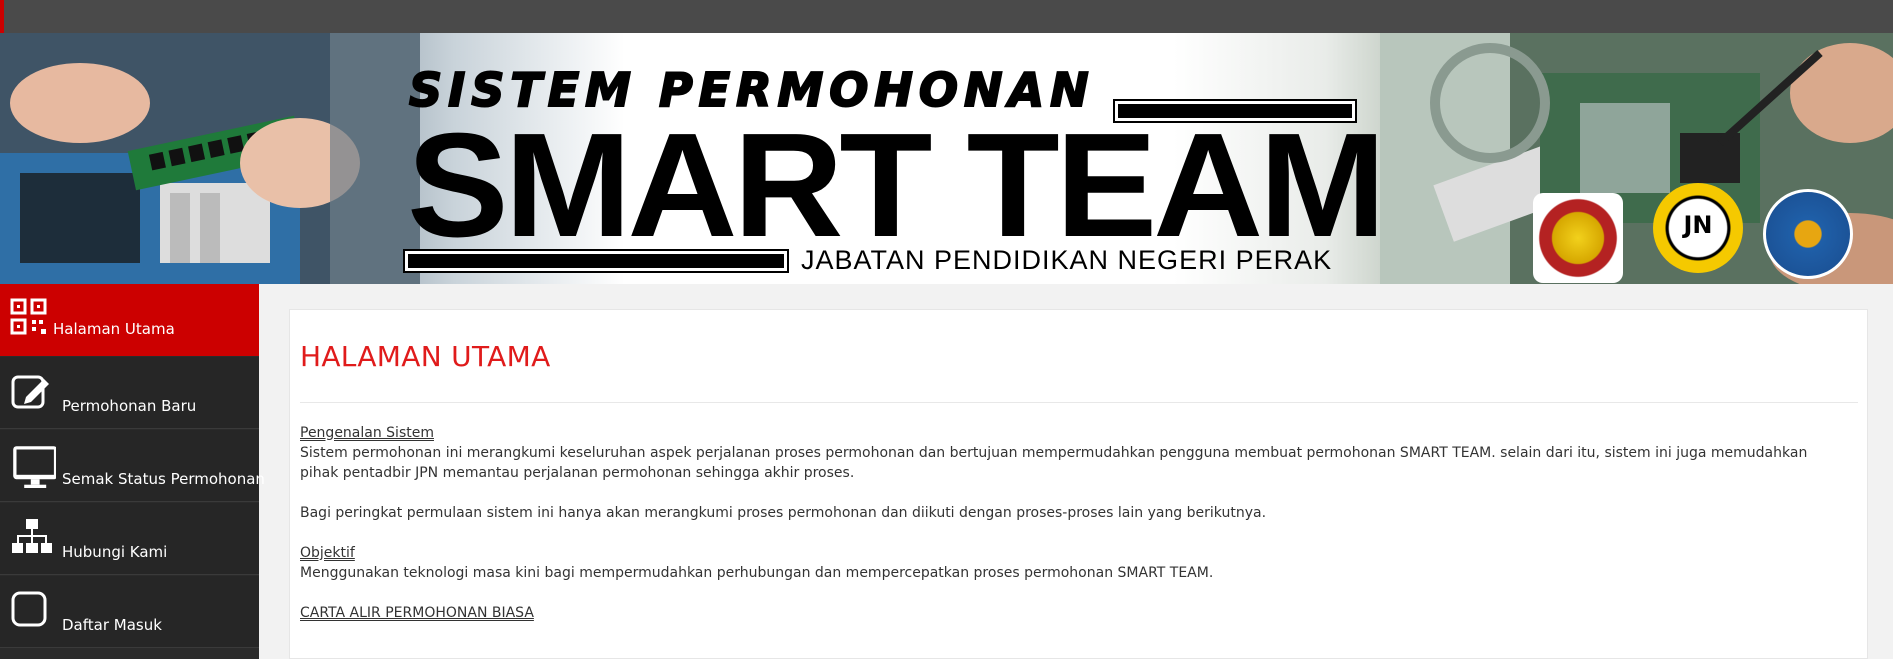  I want to click on sidebar-item-hubungi-kami: Hubungi Kami, so click(129, 539).